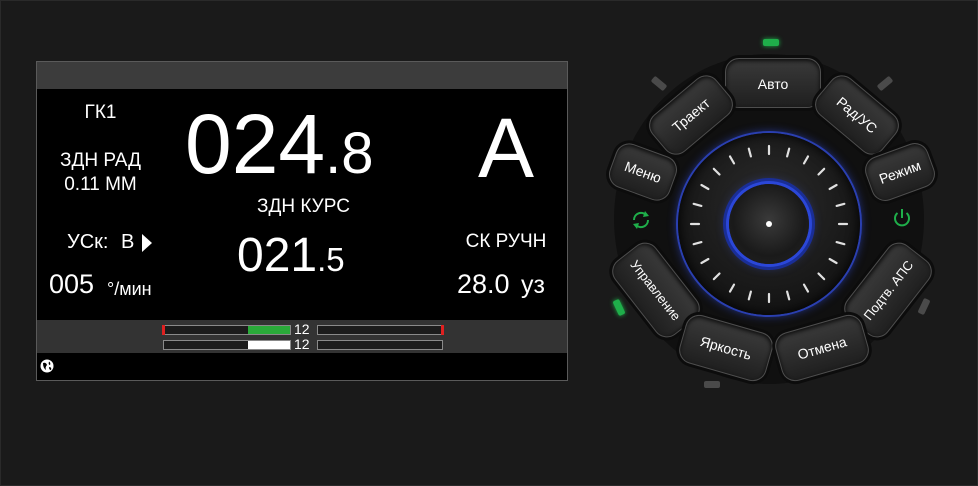 The width and height of the screenshot is (978, 486). Describe the element at coordinates (771, 42) in the screenshot. I see `auto-led` at that location.